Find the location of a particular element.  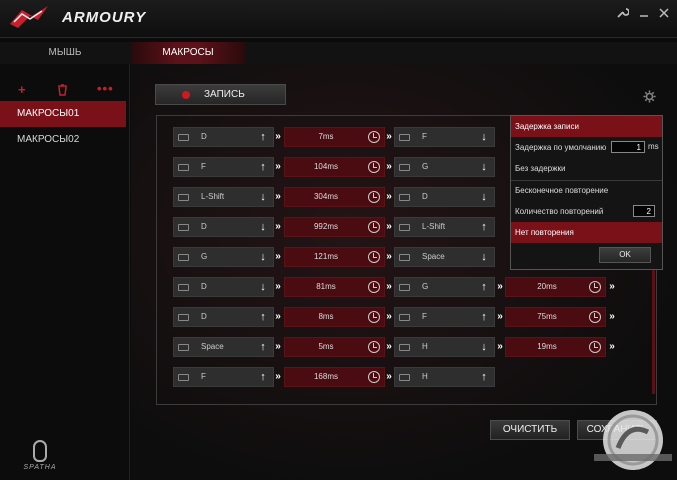

delay-value: 8ms is located at coordinates (326, 316).